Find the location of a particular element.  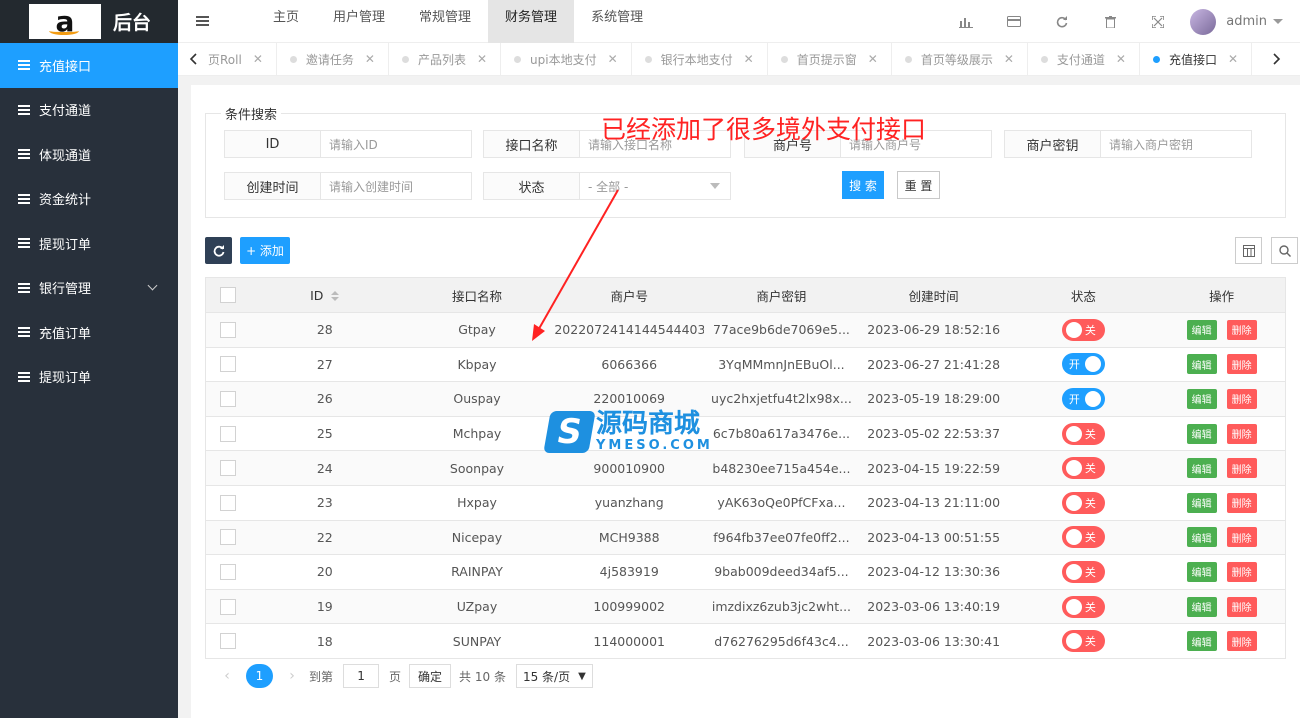

top-nav-item: 财务管理 is located at coordinates (531, 21).